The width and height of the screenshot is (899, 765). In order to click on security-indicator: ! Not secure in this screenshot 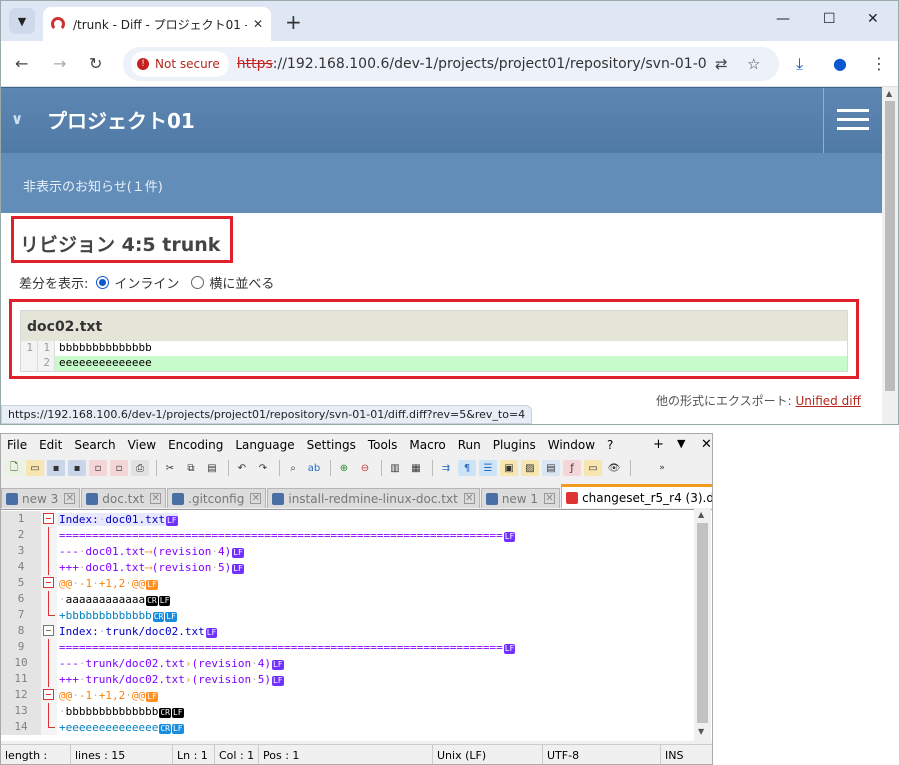, I will do `click(180, 64)`.